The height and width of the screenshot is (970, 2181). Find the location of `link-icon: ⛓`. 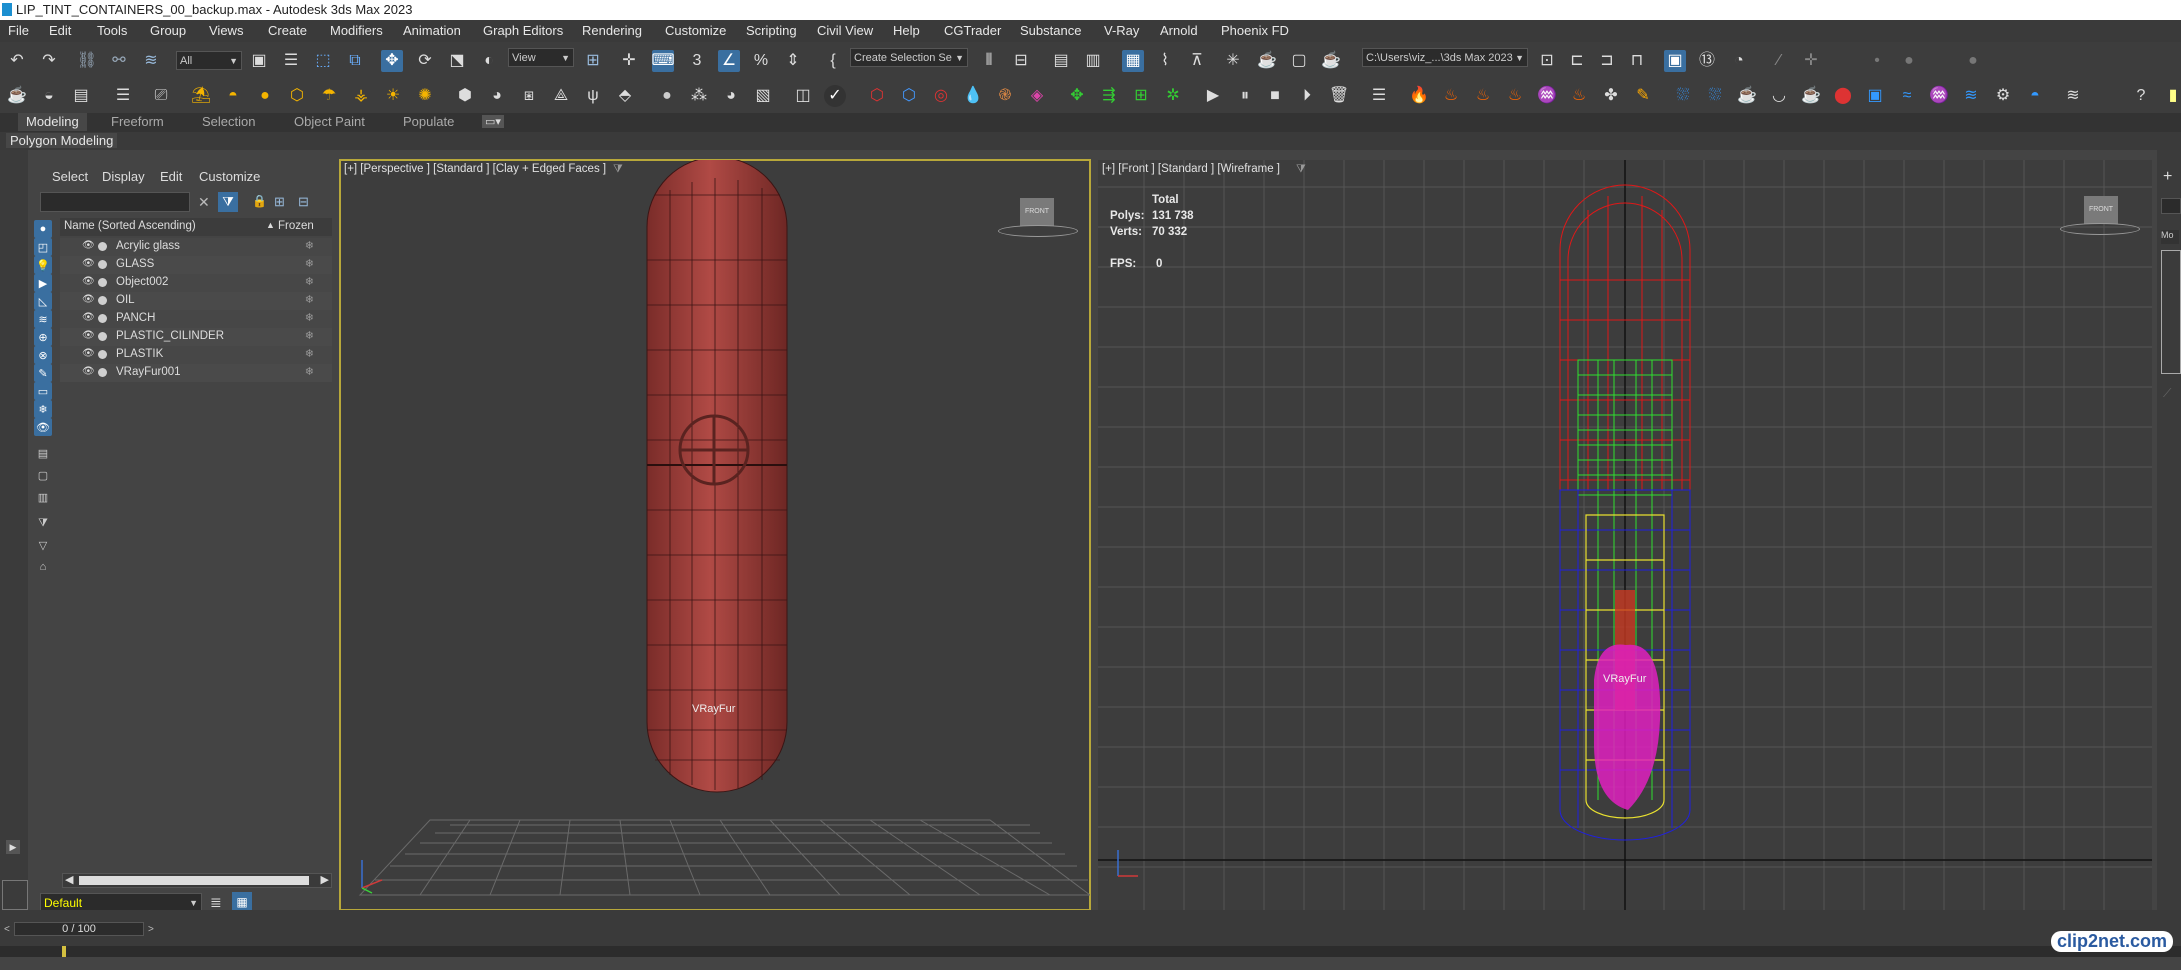

link-icon: ⛓ is located at coordinates (87, 61).